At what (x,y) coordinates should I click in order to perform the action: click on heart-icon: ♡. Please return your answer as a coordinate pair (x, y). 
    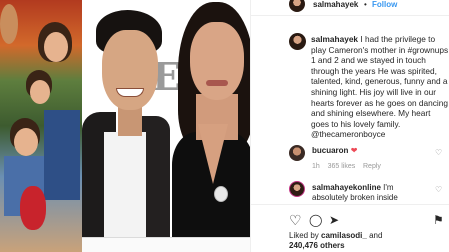
    Looking at the image, I should click on (295, 220).